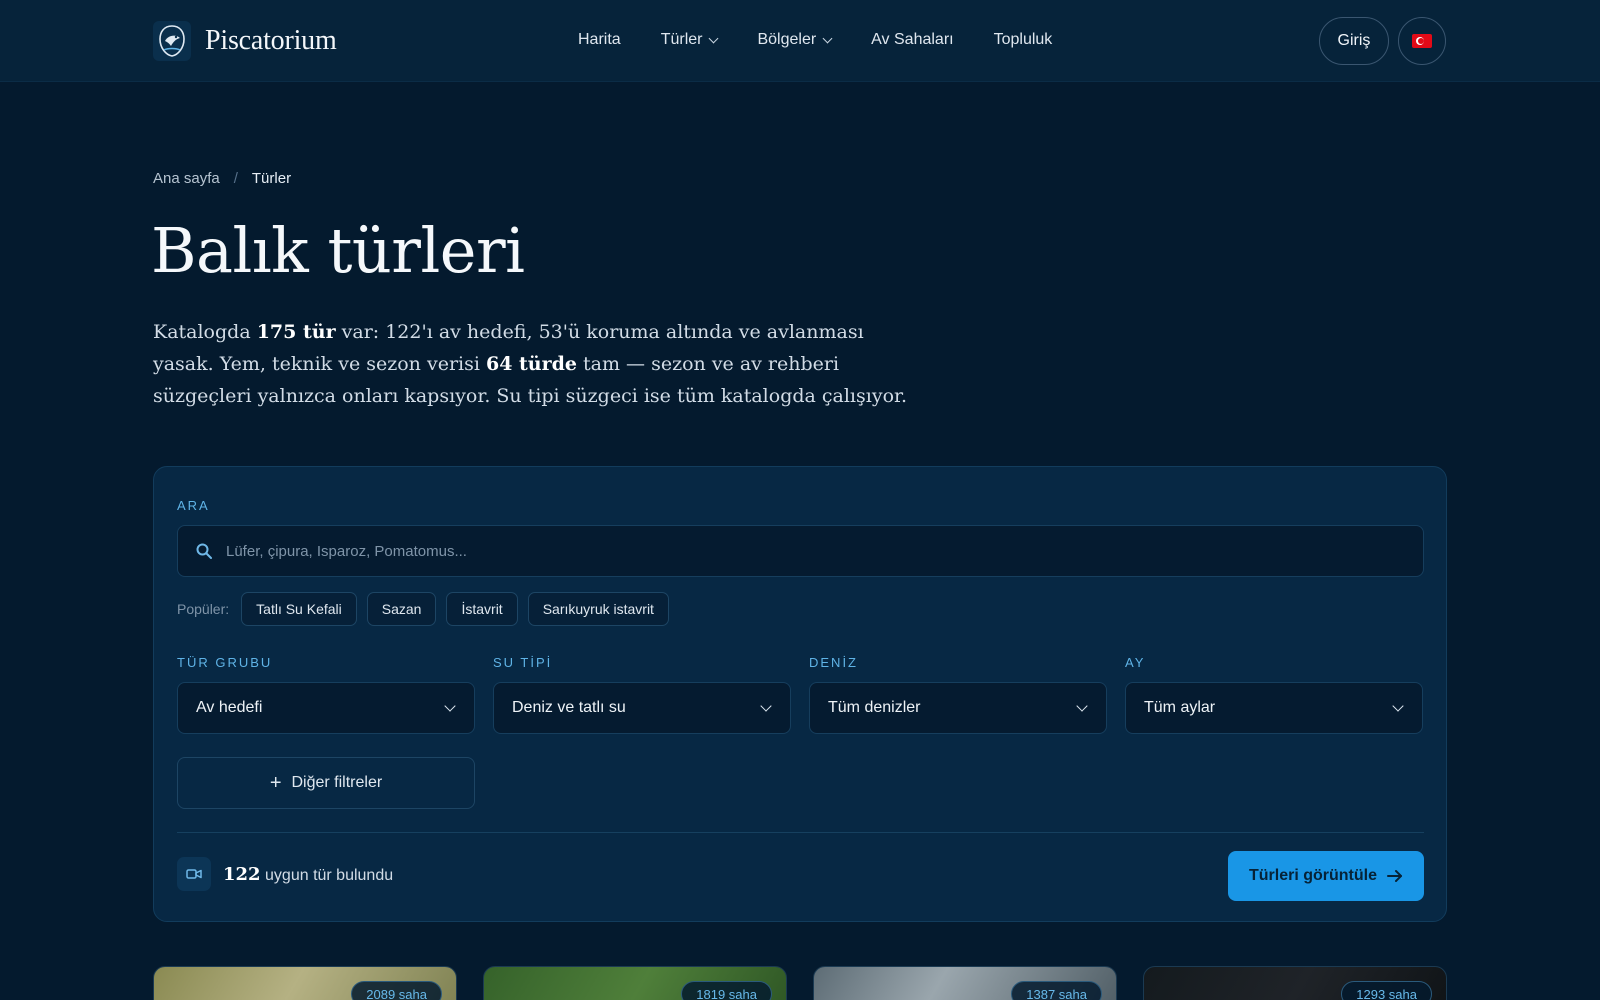  Describe the element at coordinates (299, 609) in the screenshot. I see `popular-chip: Tatlı Su Kefali` at that location.